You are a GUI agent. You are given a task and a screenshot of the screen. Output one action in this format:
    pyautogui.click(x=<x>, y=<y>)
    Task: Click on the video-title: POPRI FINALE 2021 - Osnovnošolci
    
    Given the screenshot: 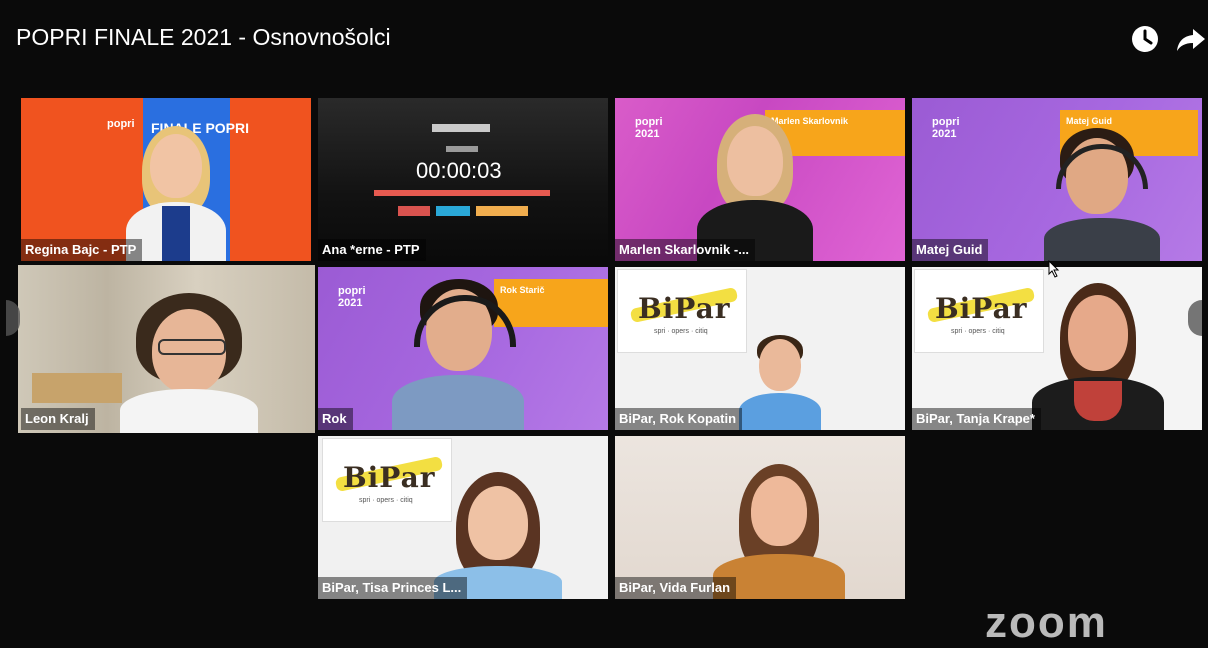 What is the action you would take?
    pyautogui.click(x=203, y=37)
    